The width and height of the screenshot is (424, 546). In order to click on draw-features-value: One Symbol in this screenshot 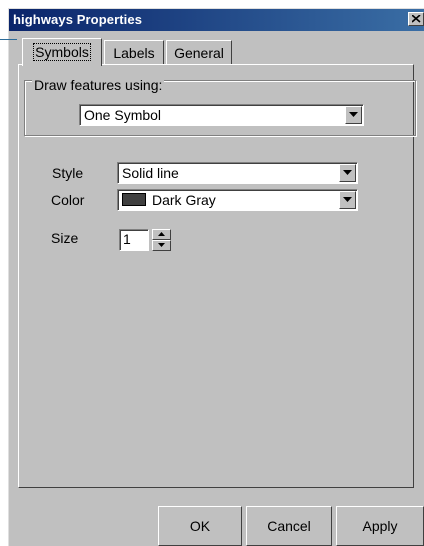, I will do `click(123, 115)`.